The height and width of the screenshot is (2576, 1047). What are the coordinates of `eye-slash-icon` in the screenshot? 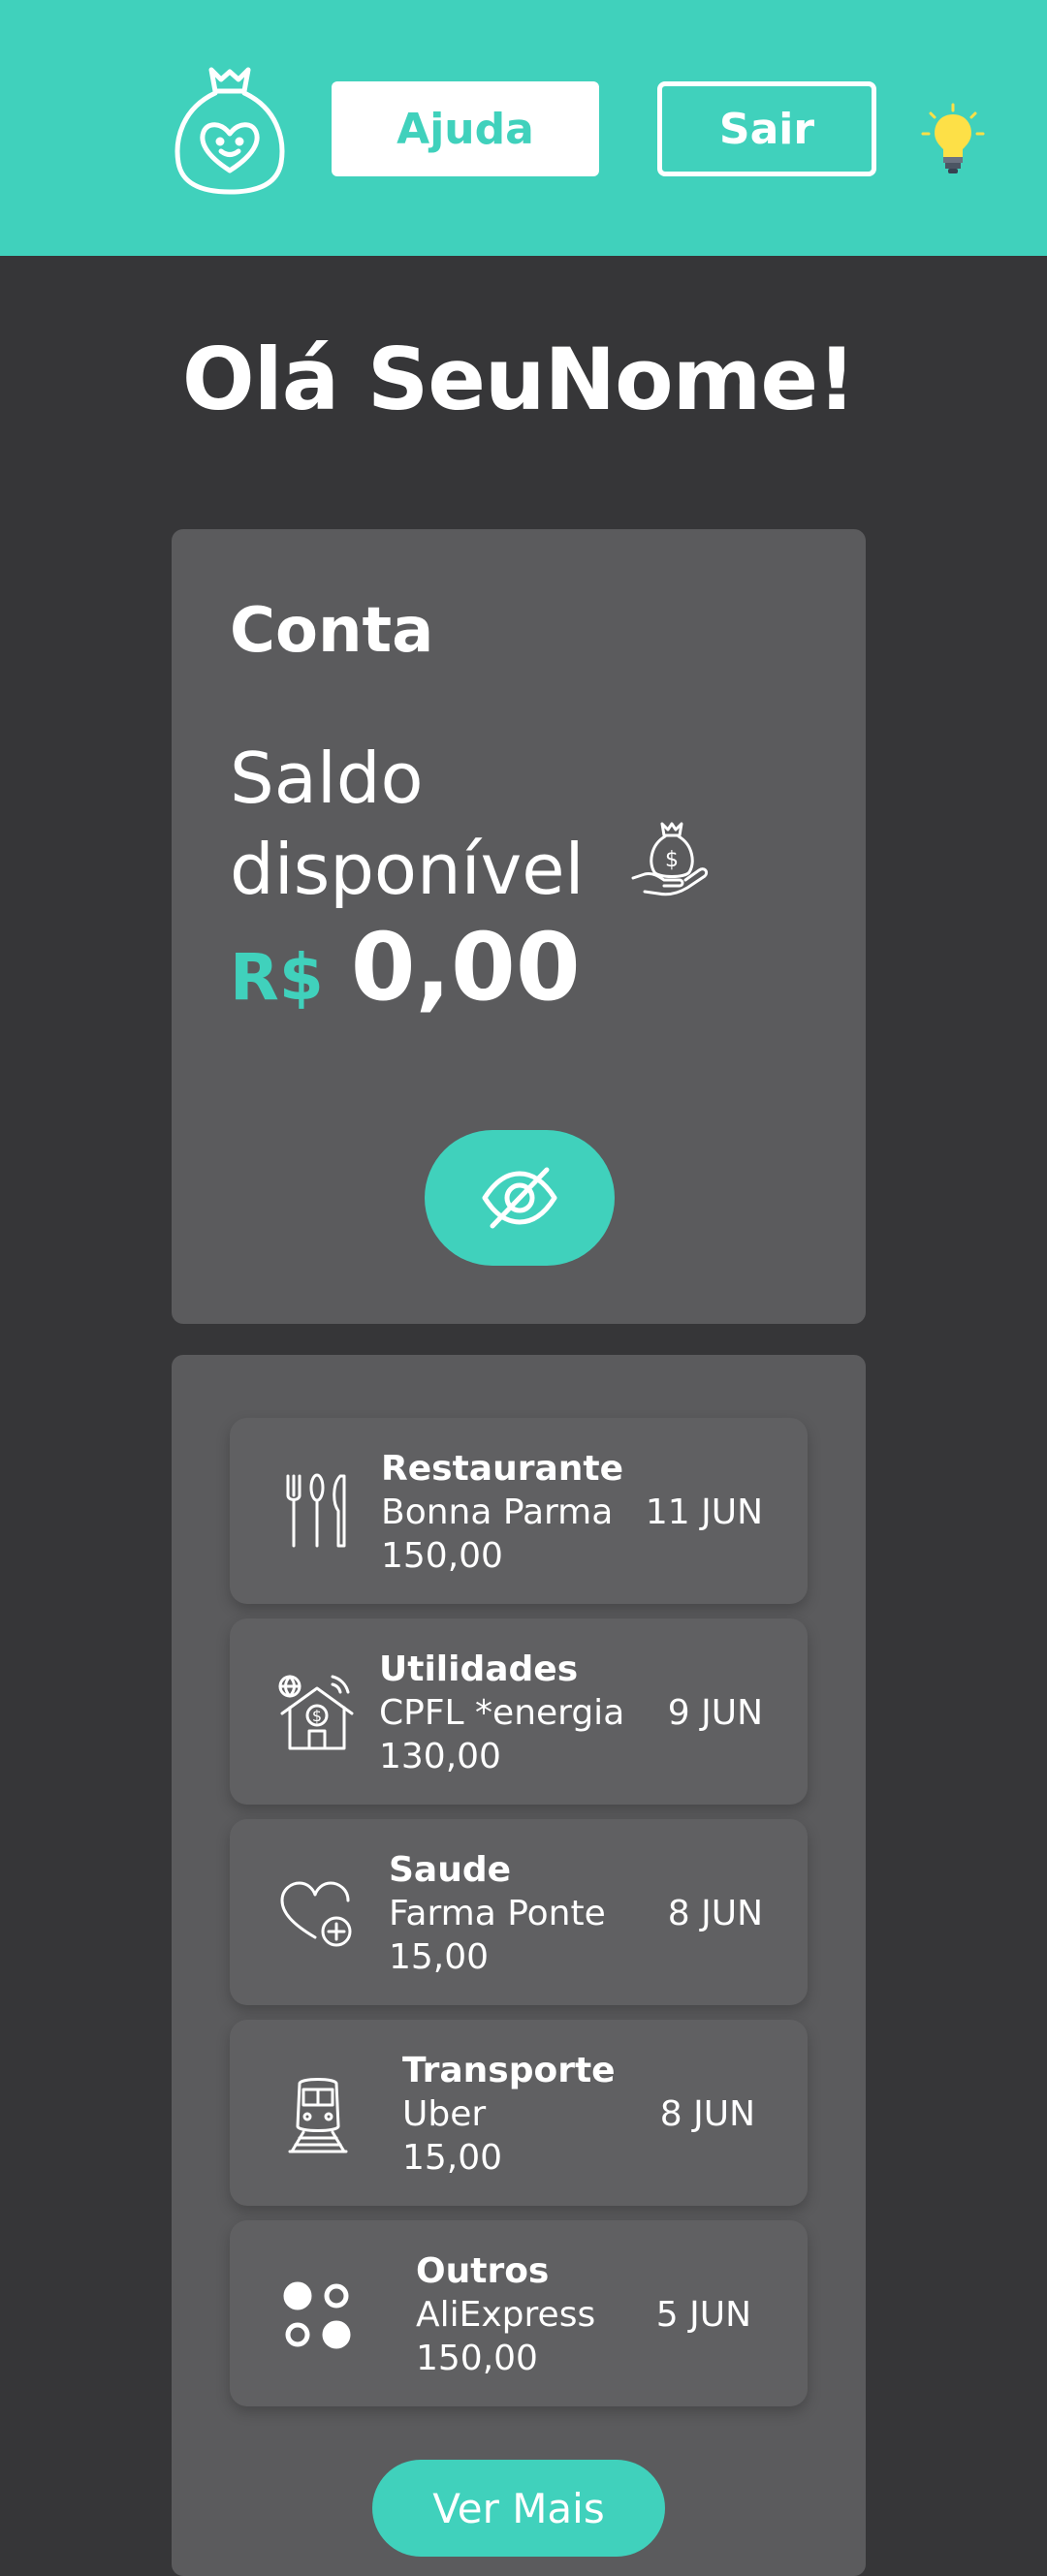 It's located at (519, 1198).